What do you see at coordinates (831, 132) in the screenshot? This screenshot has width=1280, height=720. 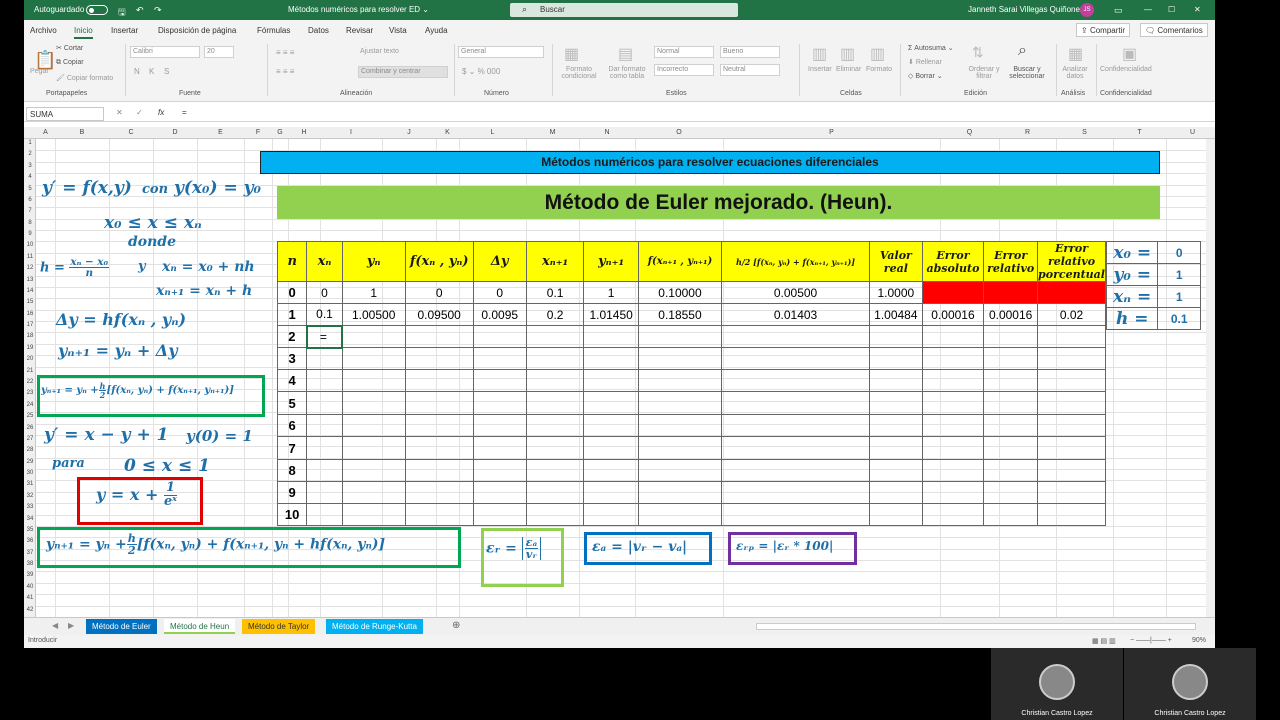 I see `column-header-p: P` at bounding box center [831, 132].